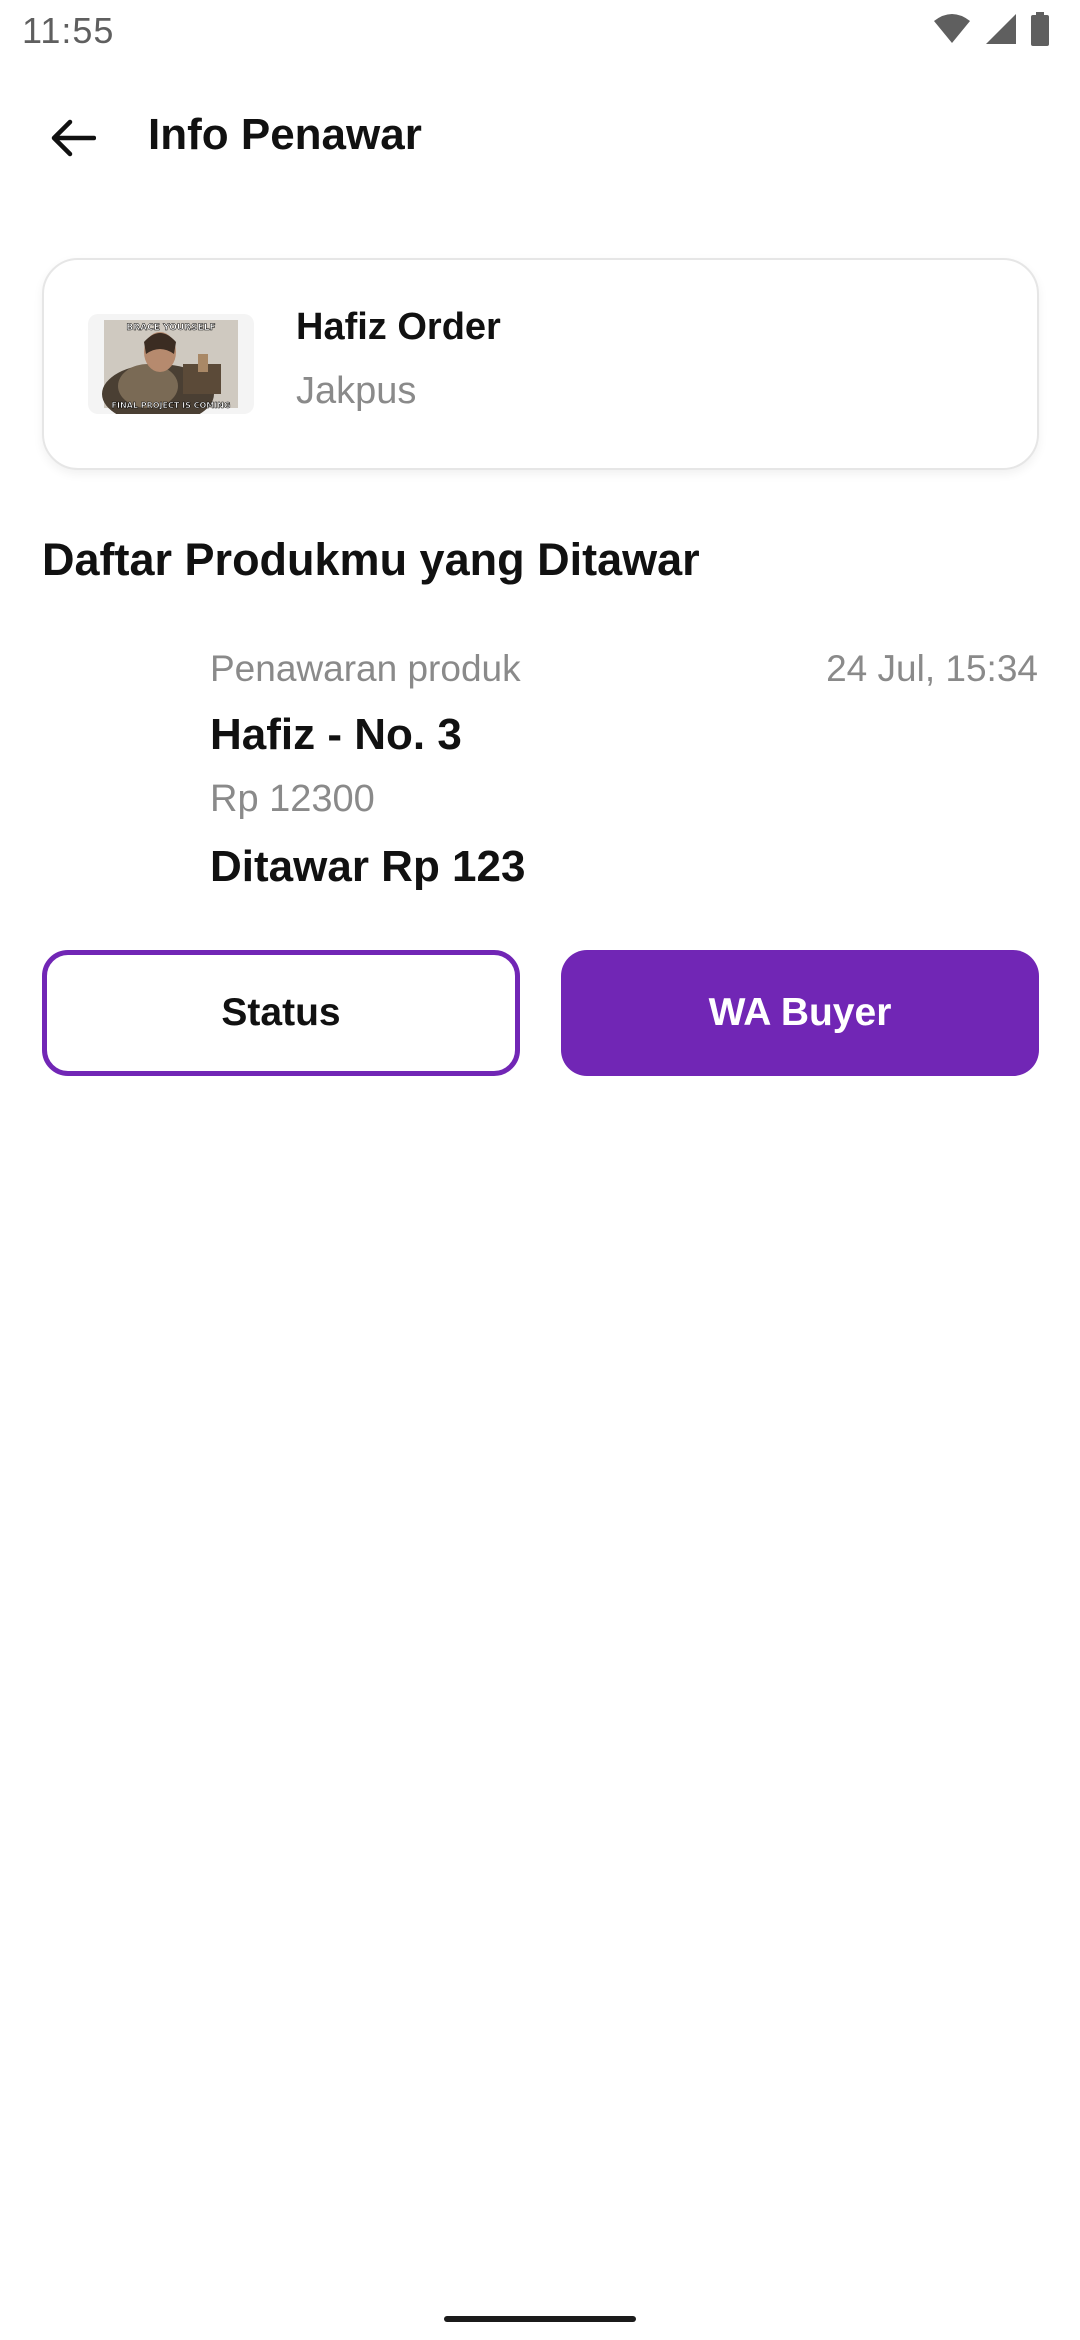 The width and height of the screenshot is (1080, 2340). I want to click on arrow-left-icon, so click(73, 138).